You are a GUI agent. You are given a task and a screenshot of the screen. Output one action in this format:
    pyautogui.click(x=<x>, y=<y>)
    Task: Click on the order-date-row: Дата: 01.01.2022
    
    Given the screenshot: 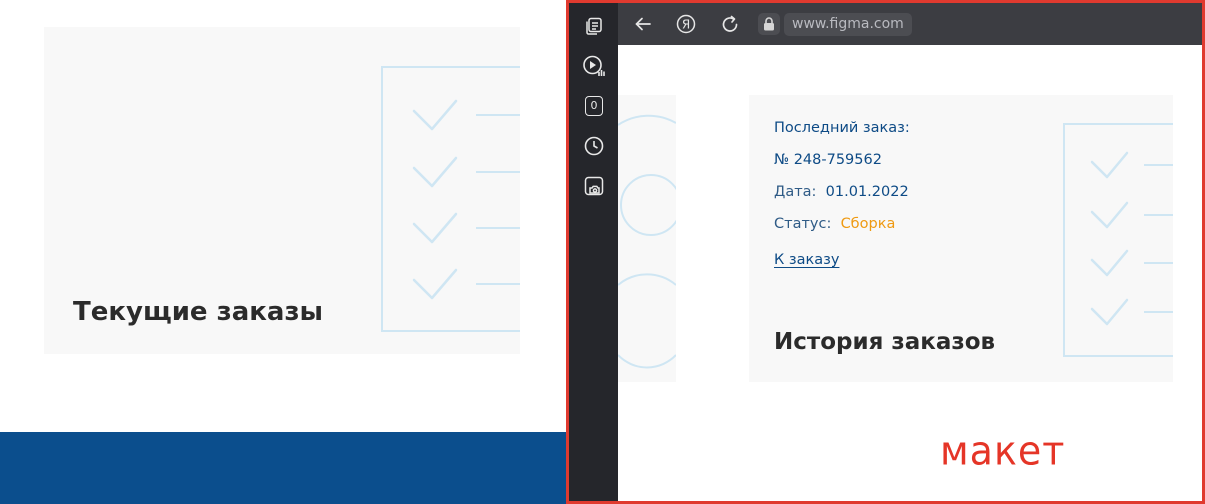 What is the action you would take?
    pyautogui.click(x=841, y=192)
    